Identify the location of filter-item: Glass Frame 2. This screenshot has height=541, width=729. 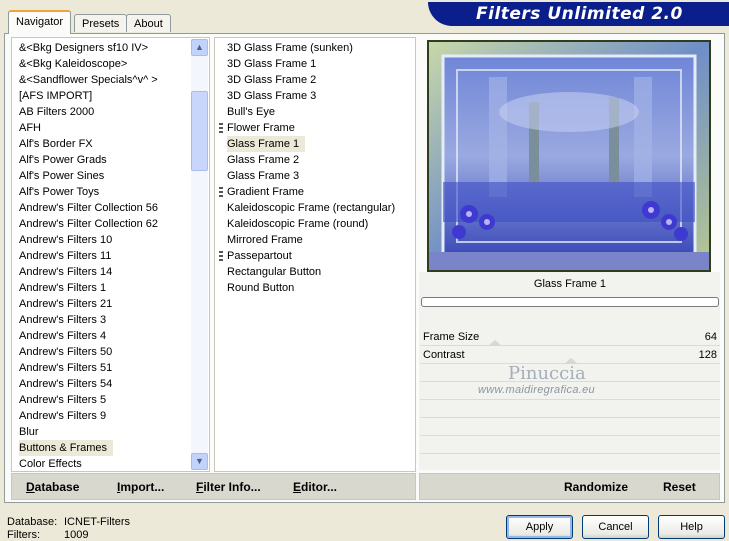
(263, 160).